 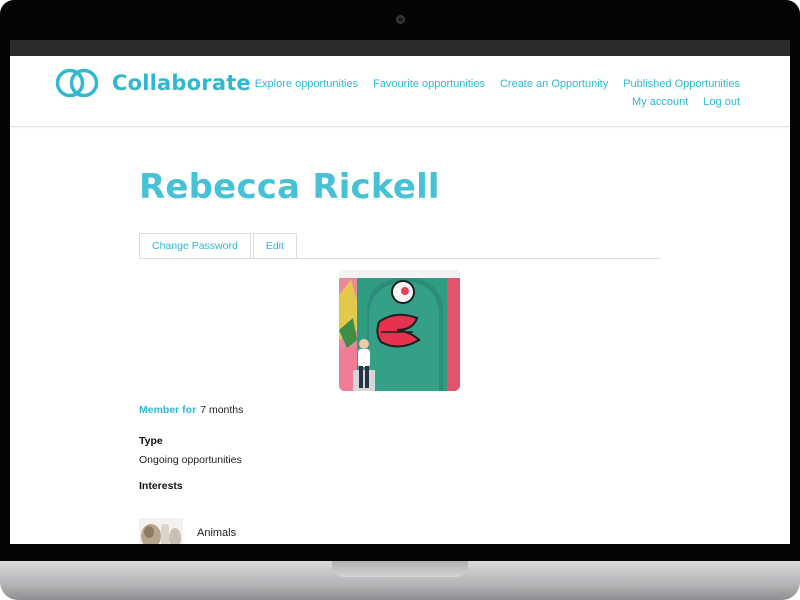 What do you see at coordinates (161, 486) in the screenshot?
I see `interests-label: Interests` at bounding box center [161, 486].